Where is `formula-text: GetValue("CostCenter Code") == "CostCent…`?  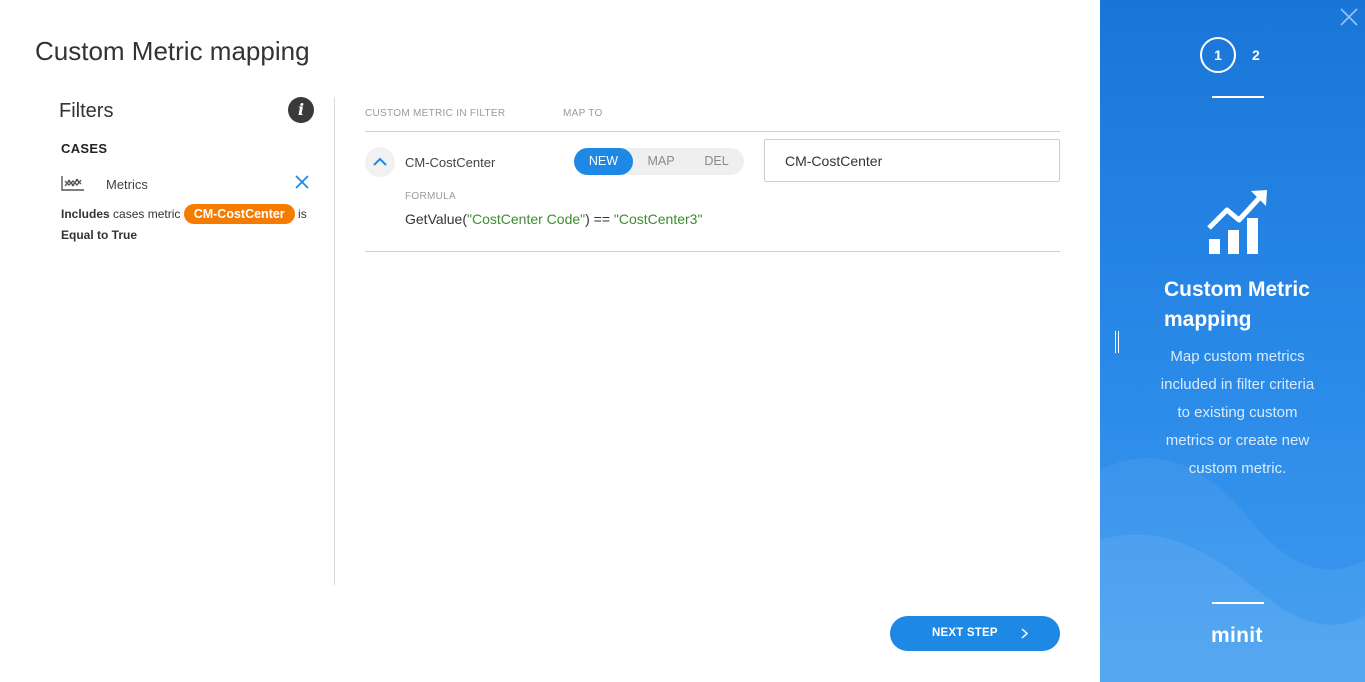 formula-text: GetValue("CostCenter Code") == "CostCent… is located at coordinates (553, 219).